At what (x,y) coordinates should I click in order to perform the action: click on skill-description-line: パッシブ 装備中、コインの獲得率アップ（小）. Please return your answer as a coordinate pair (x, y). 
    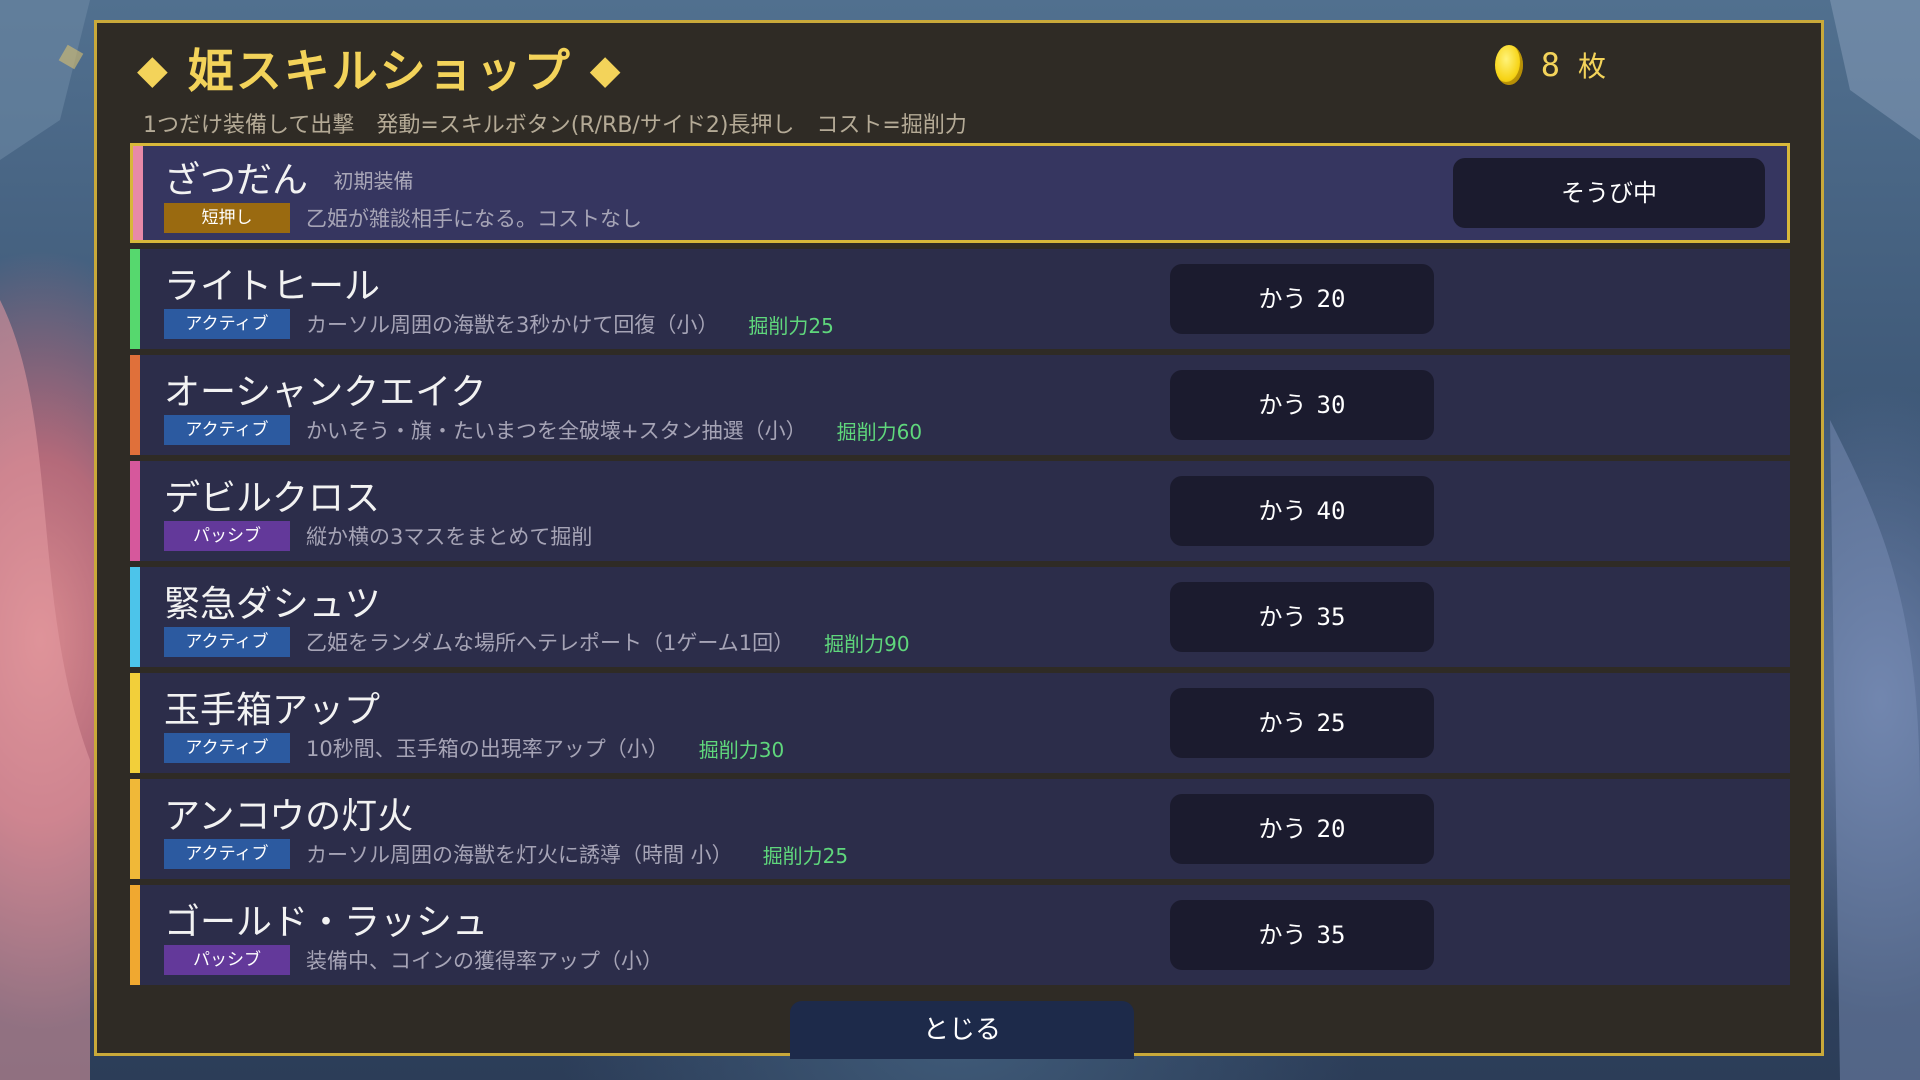
    Looking at the image, I should click on (413, 960).